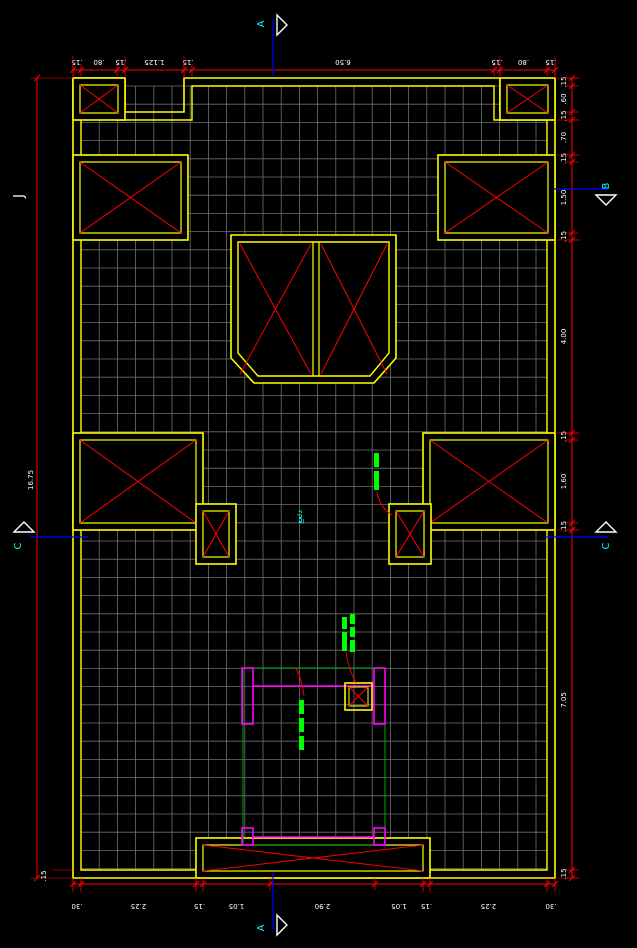 Image resolution: width=637 pixels, height=948 pixels. What do you see at coordinates (564, 700) in the screenshot?
I see `right-dimension-label: 7.05` at bounding box center [564, 700].